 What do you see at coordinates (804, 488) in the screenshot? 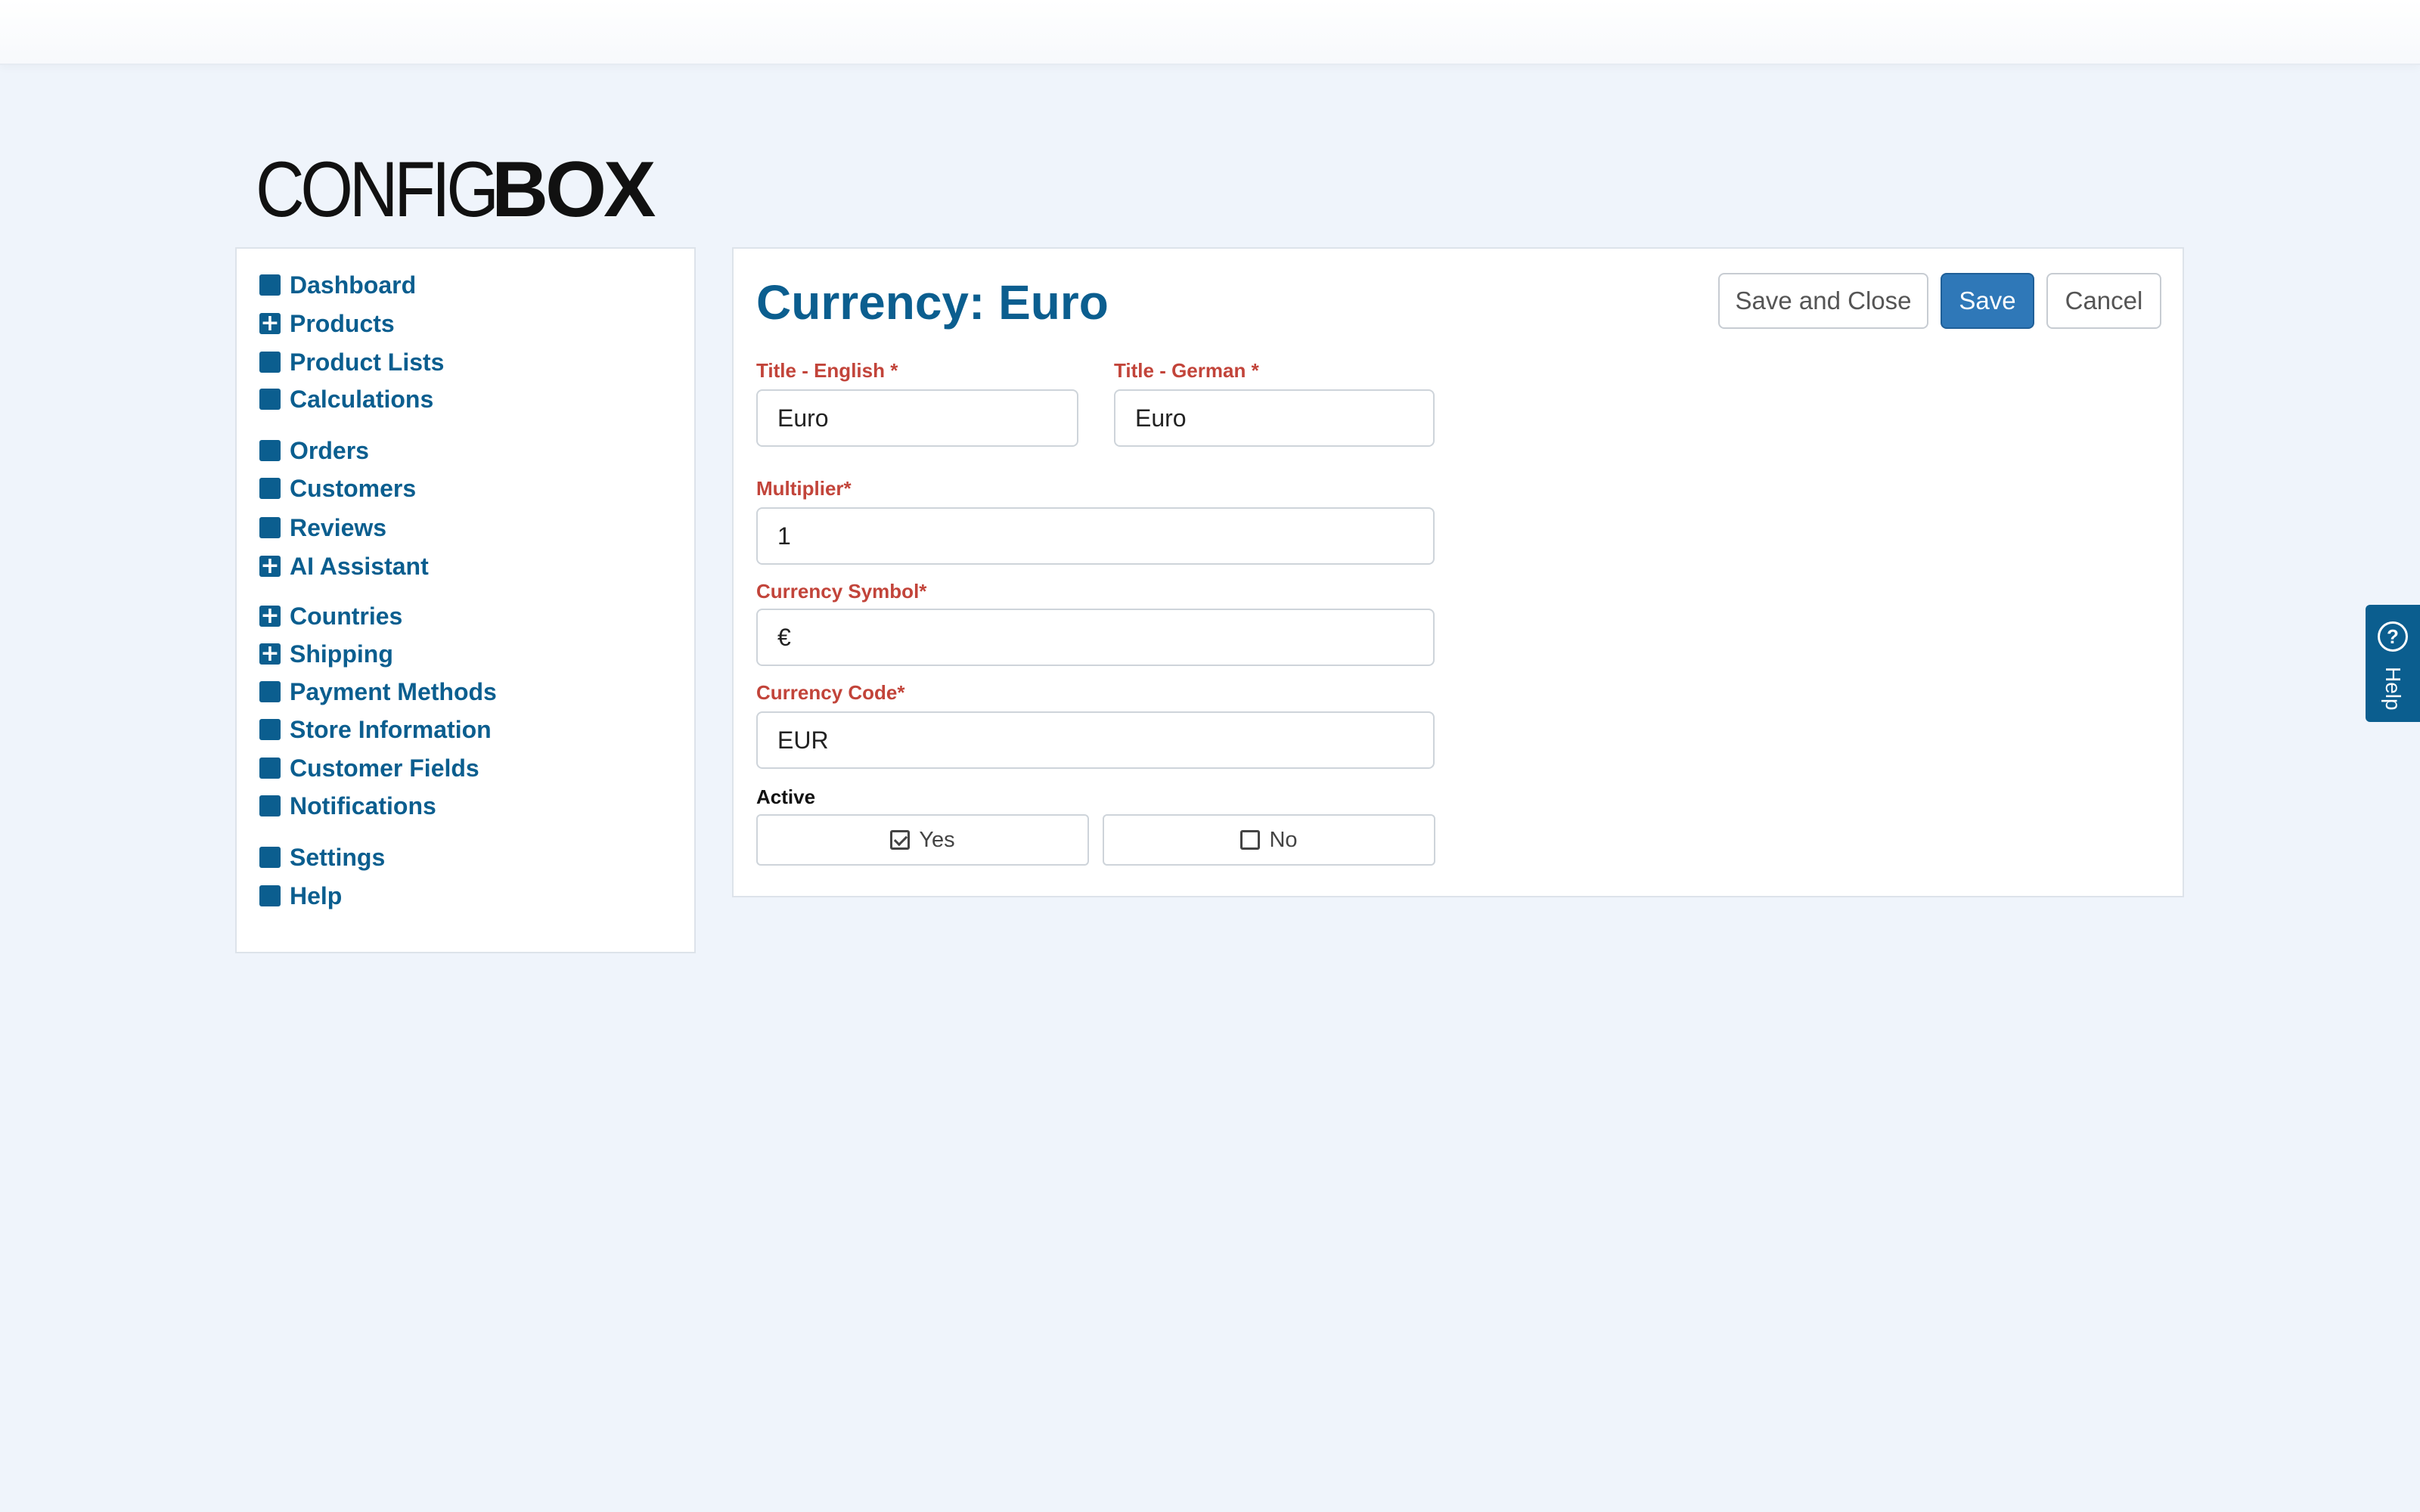
I see `multiplier-label: Multiplier*` at bounding box center [804, 488].